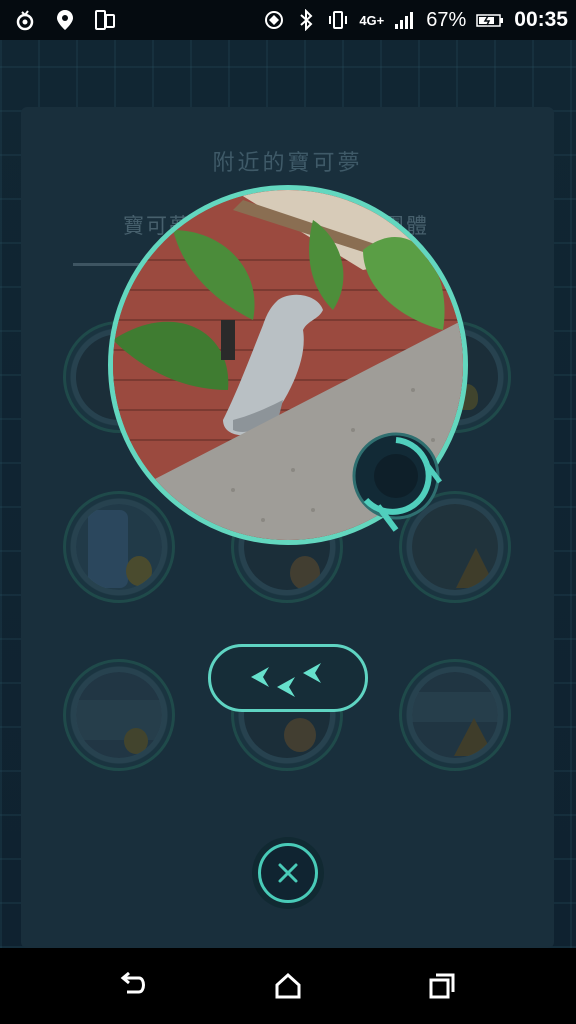  I want to click on navigation-bar, so click(288, 986).